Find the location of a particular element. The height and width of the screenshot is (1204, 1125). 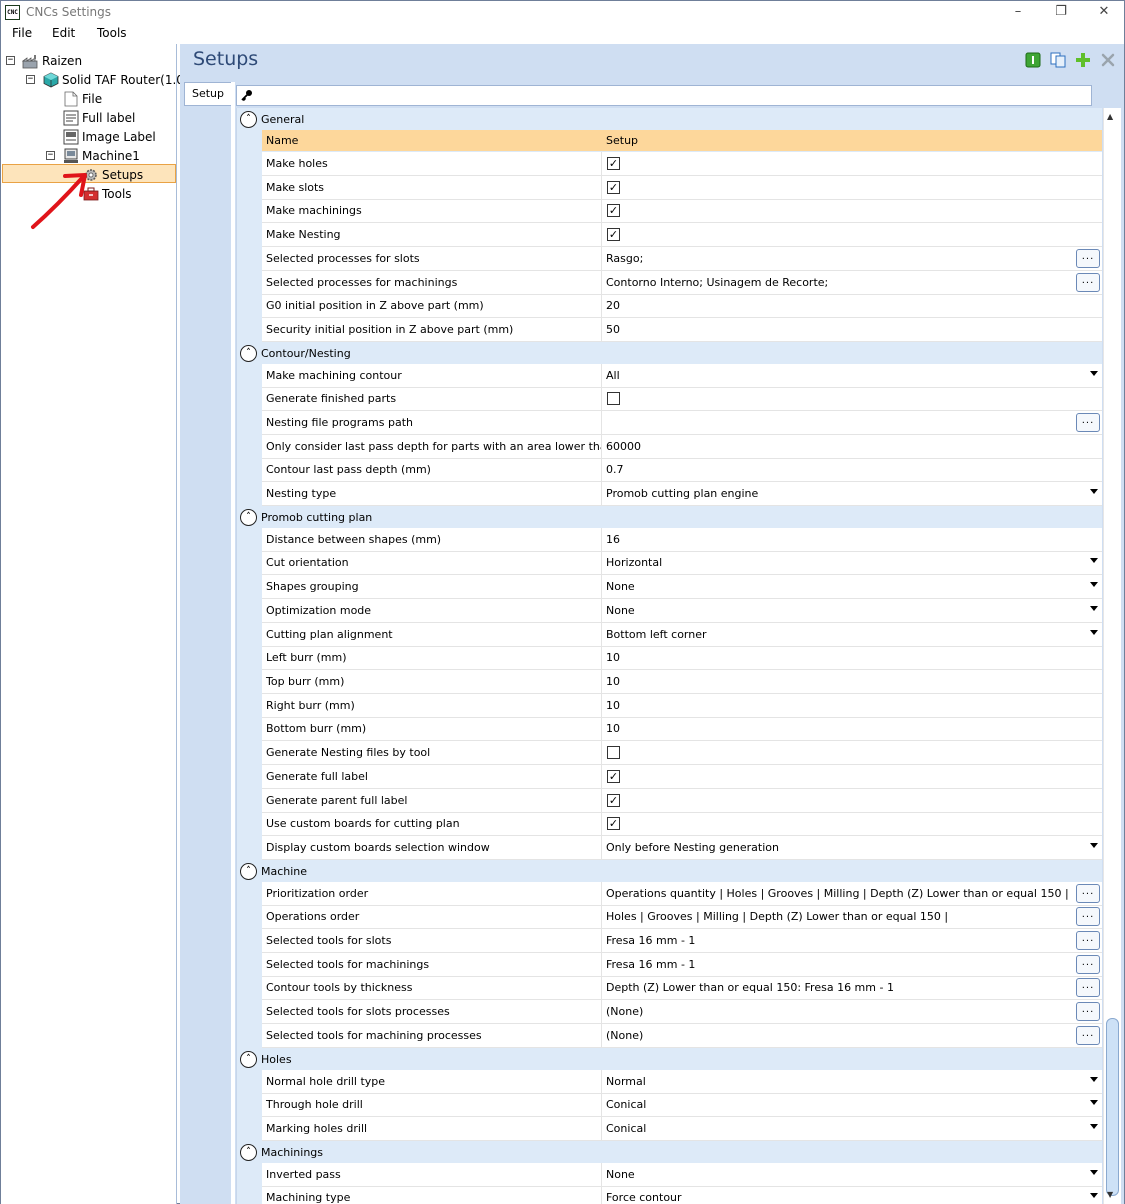

property-value: Rasgo; is located at coordinates (852, 259).